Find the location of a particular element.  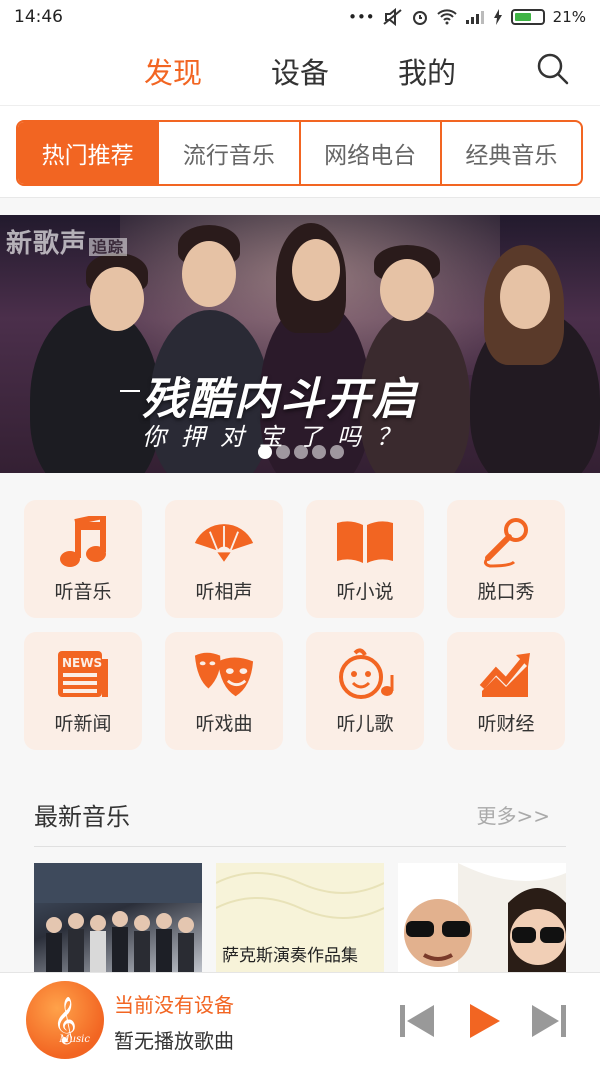

music-note-icon is located at coordinates (83, 542).